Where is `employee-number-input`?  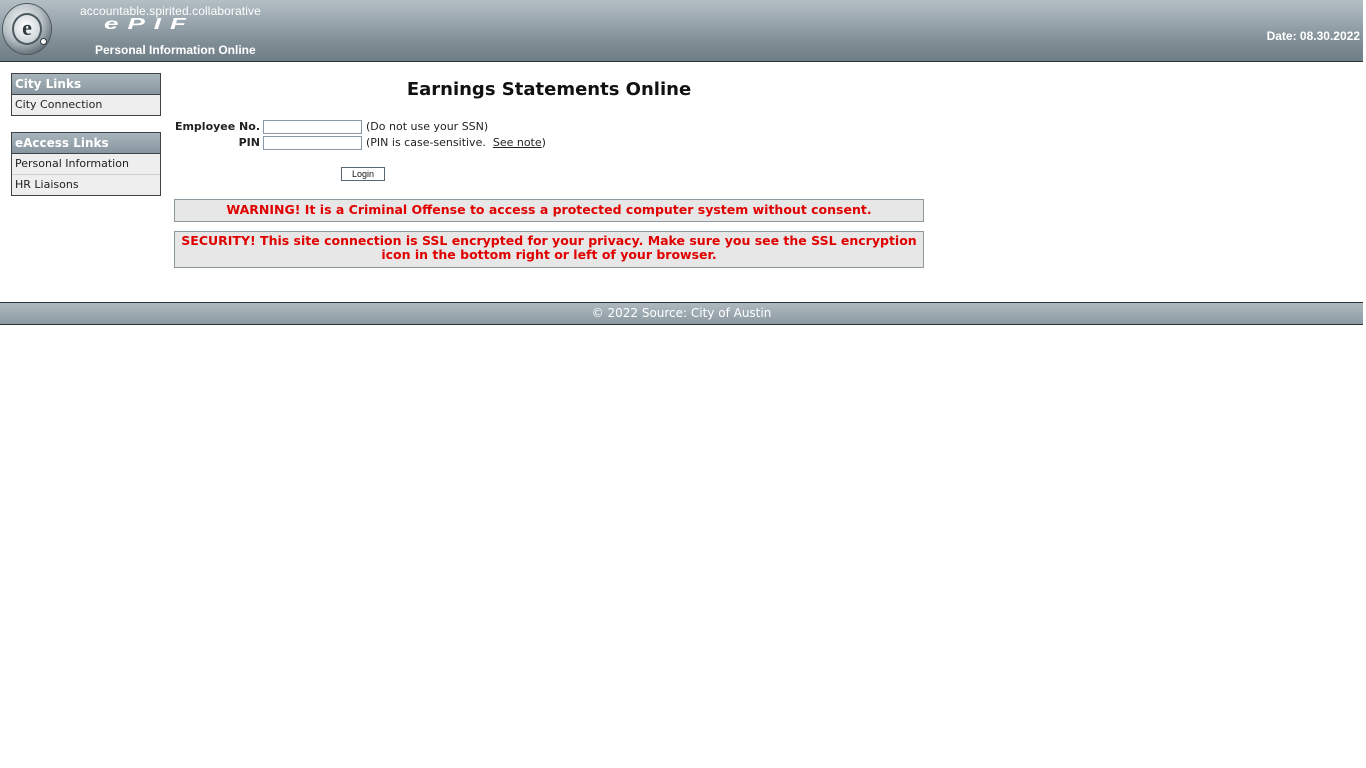 employee-number-input is located at coordinates (312, 127).